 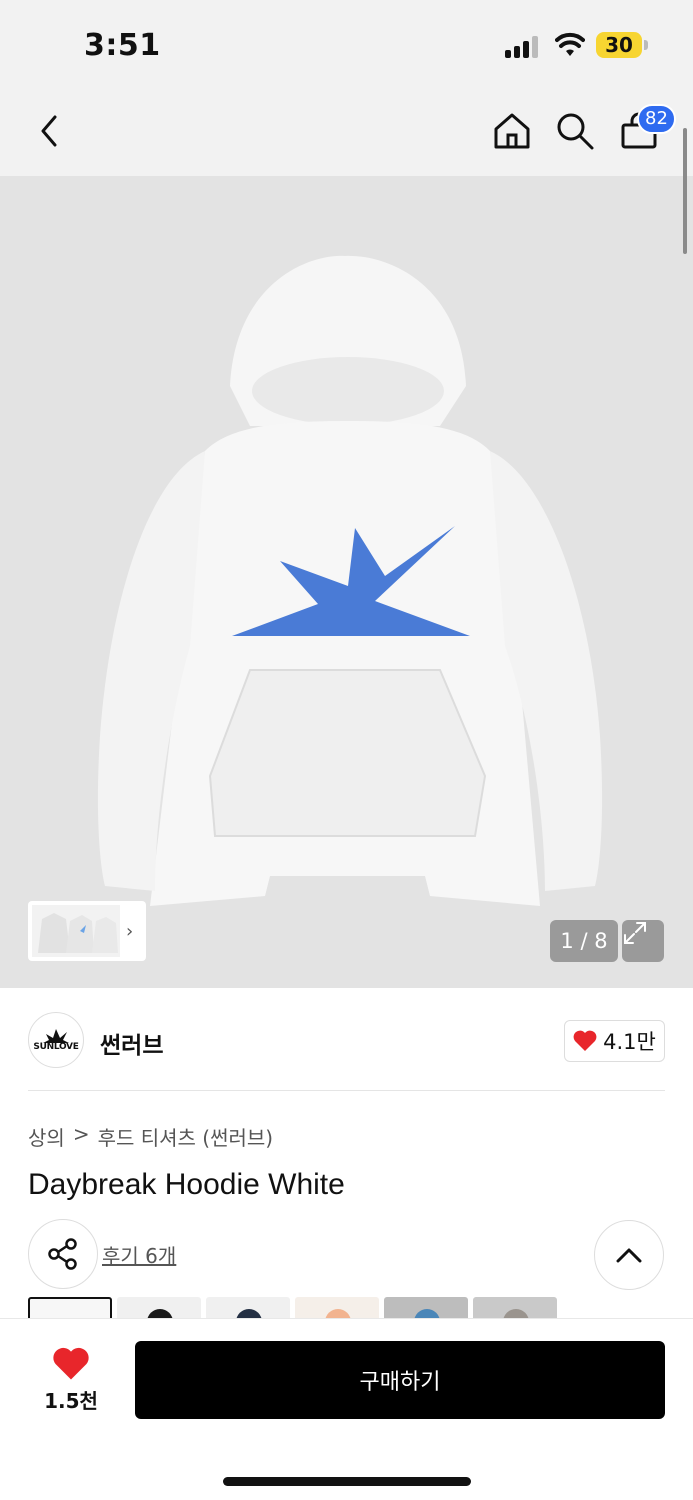 I want to click on breadcrumb-subcategory: 후드 티셔츠 (썬러브), so click(x=186, y=1136).